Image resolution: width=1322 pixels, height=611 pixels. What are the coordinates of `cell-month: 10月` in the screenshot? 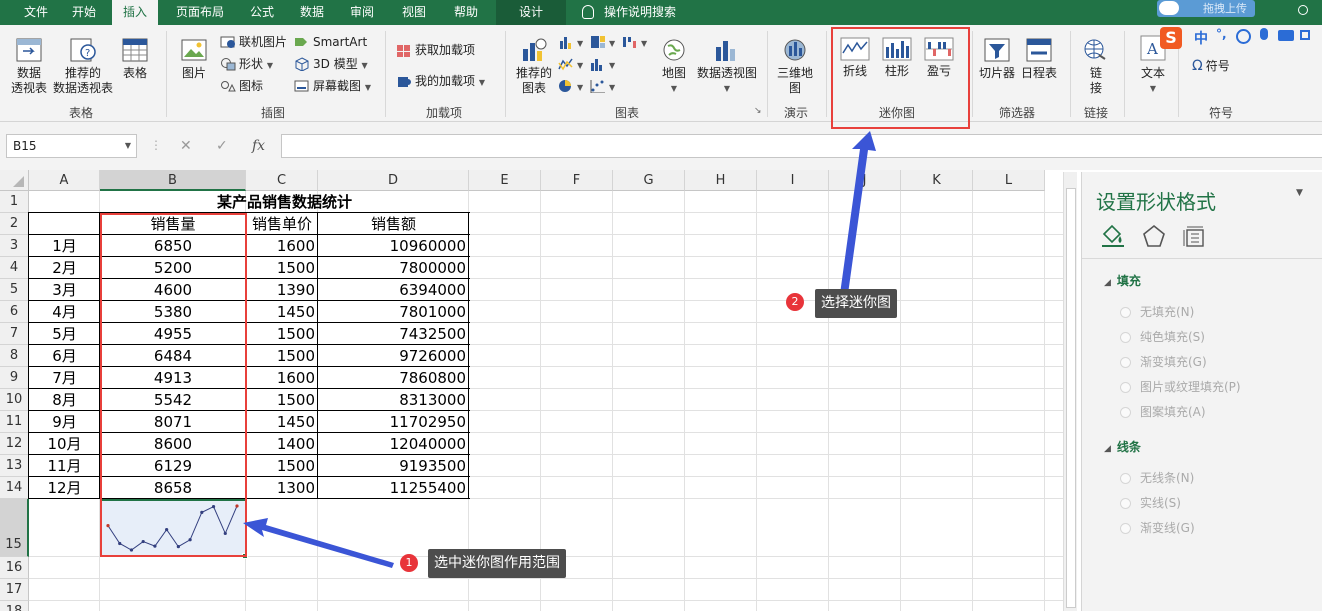 It's located at (64, 444).